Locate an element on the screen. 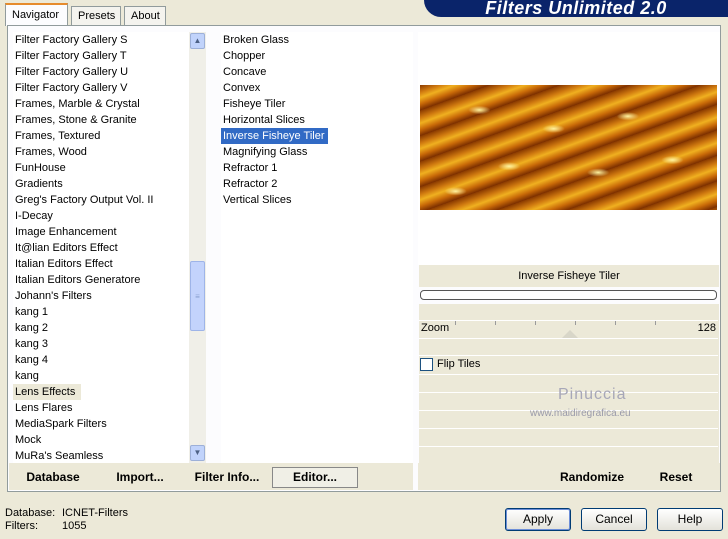 The width and height of the screenshot is (728, 539). progress-bar is located at coordinates (568, 295).